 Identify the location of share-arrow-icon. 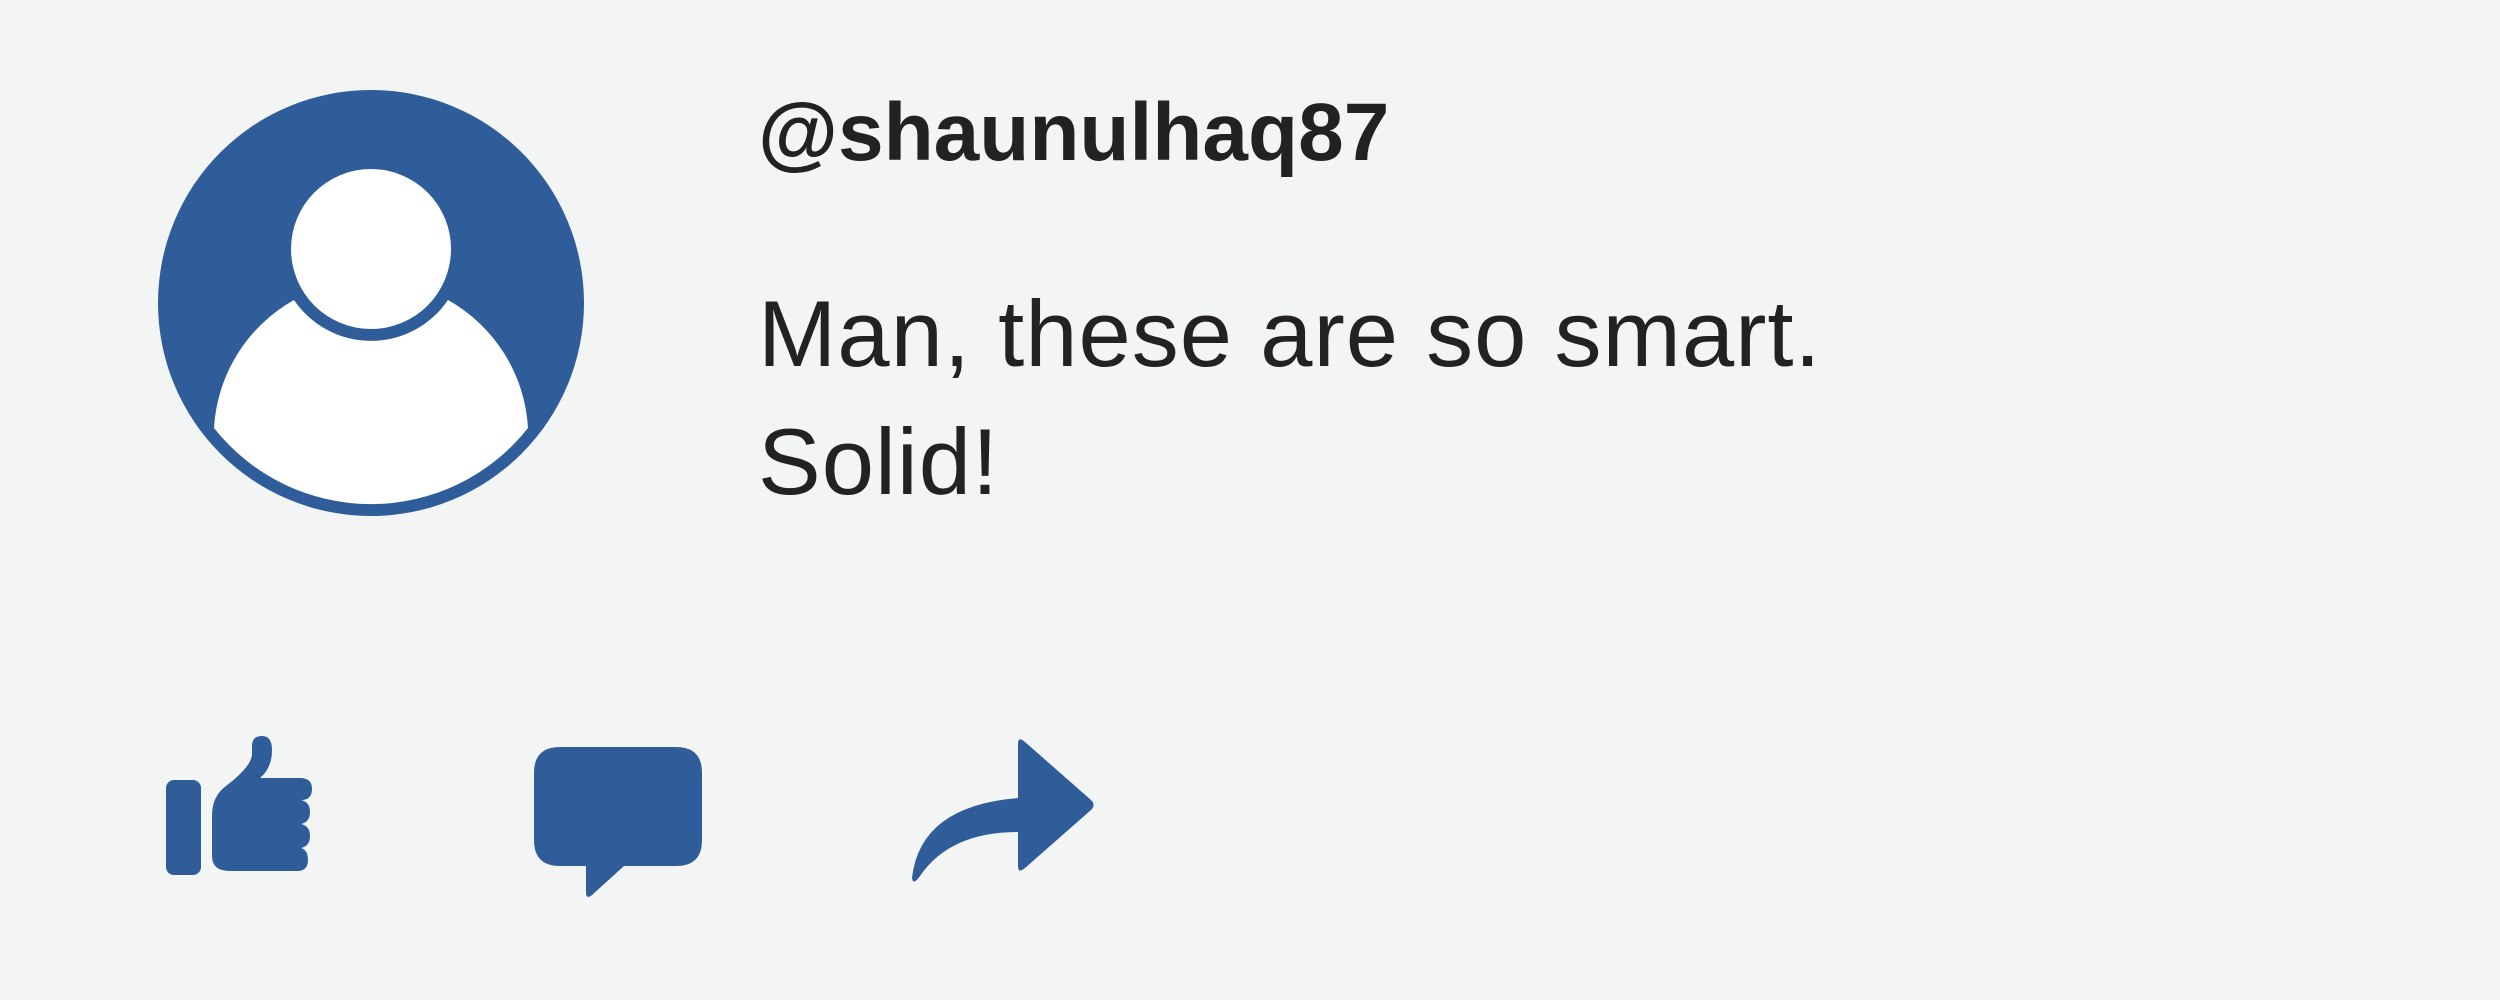
(1003, 810).